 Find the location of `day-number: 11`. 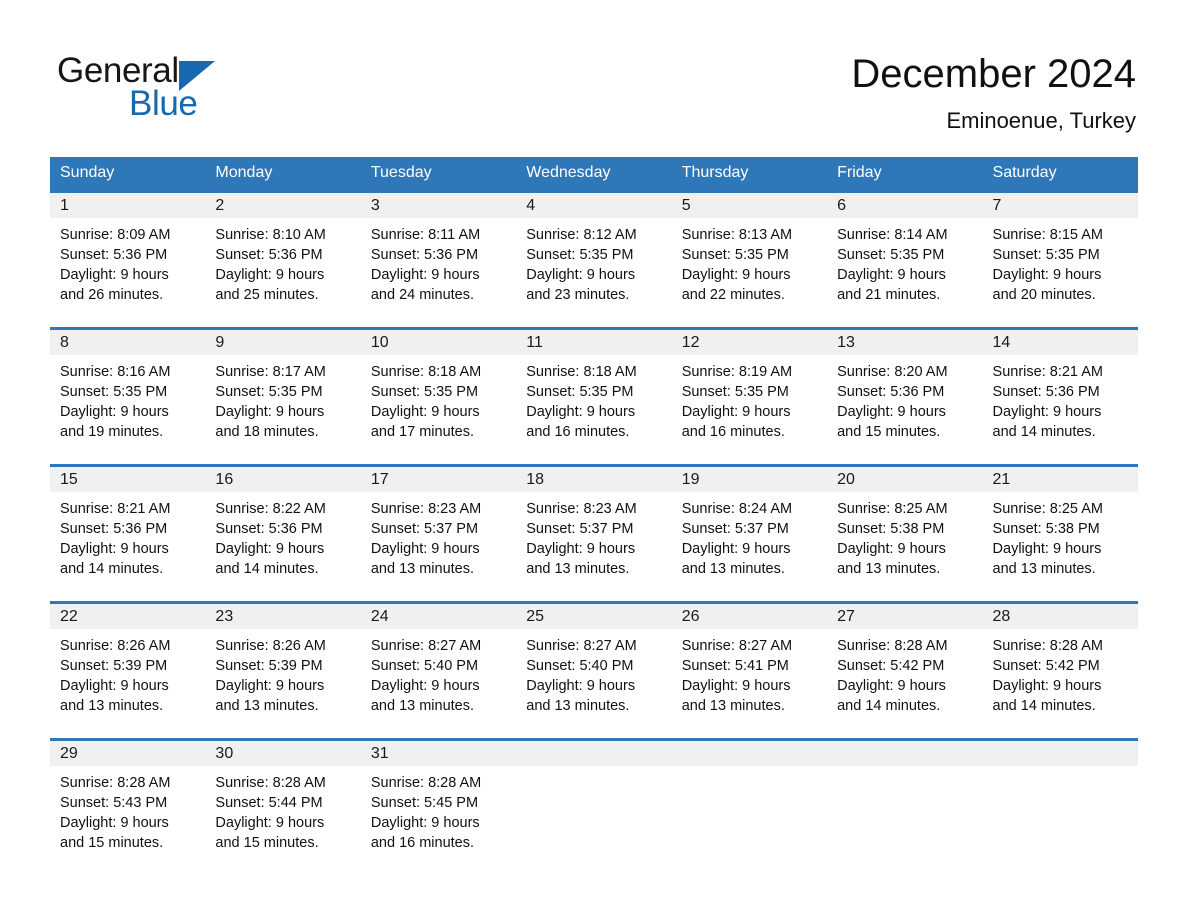

day-number: 11 is located at coordinates (594, 342).